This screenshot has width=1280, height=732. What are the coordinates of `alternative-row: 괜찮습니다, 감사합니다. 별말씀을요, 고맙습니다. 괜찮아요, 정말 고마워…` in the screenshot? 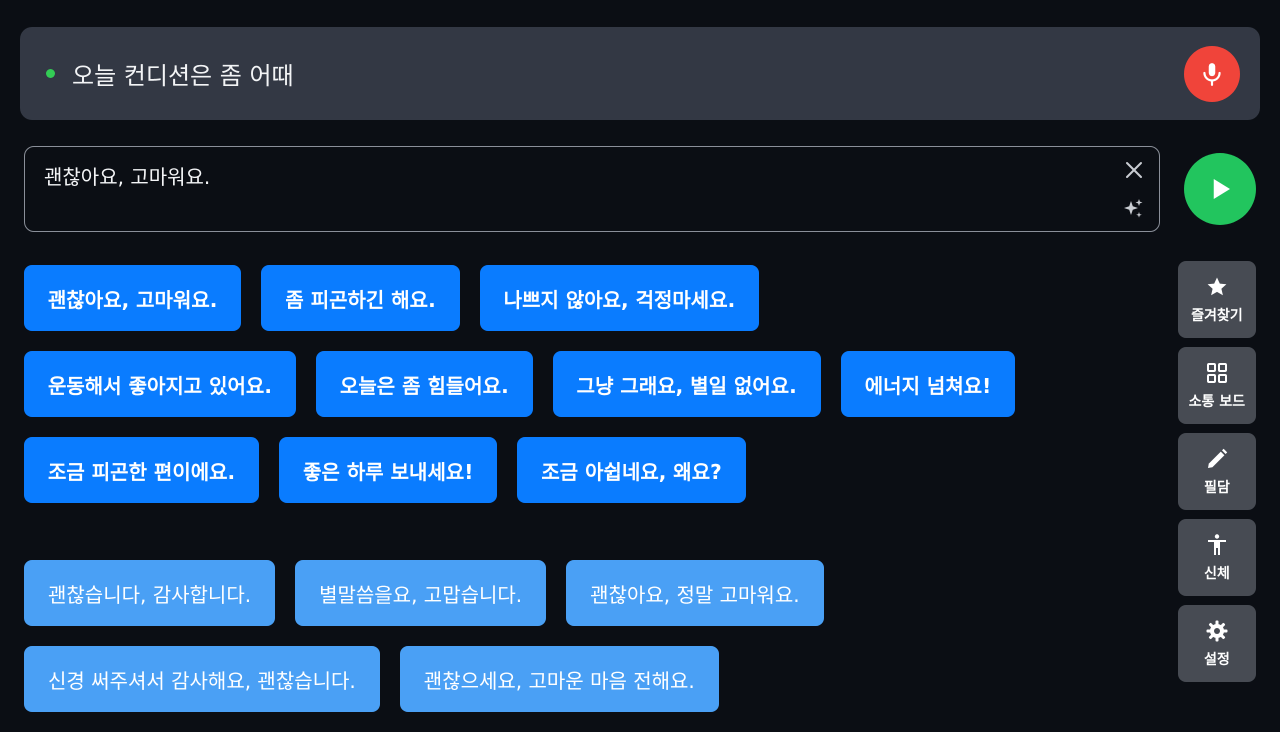 It's located at (594, 593).